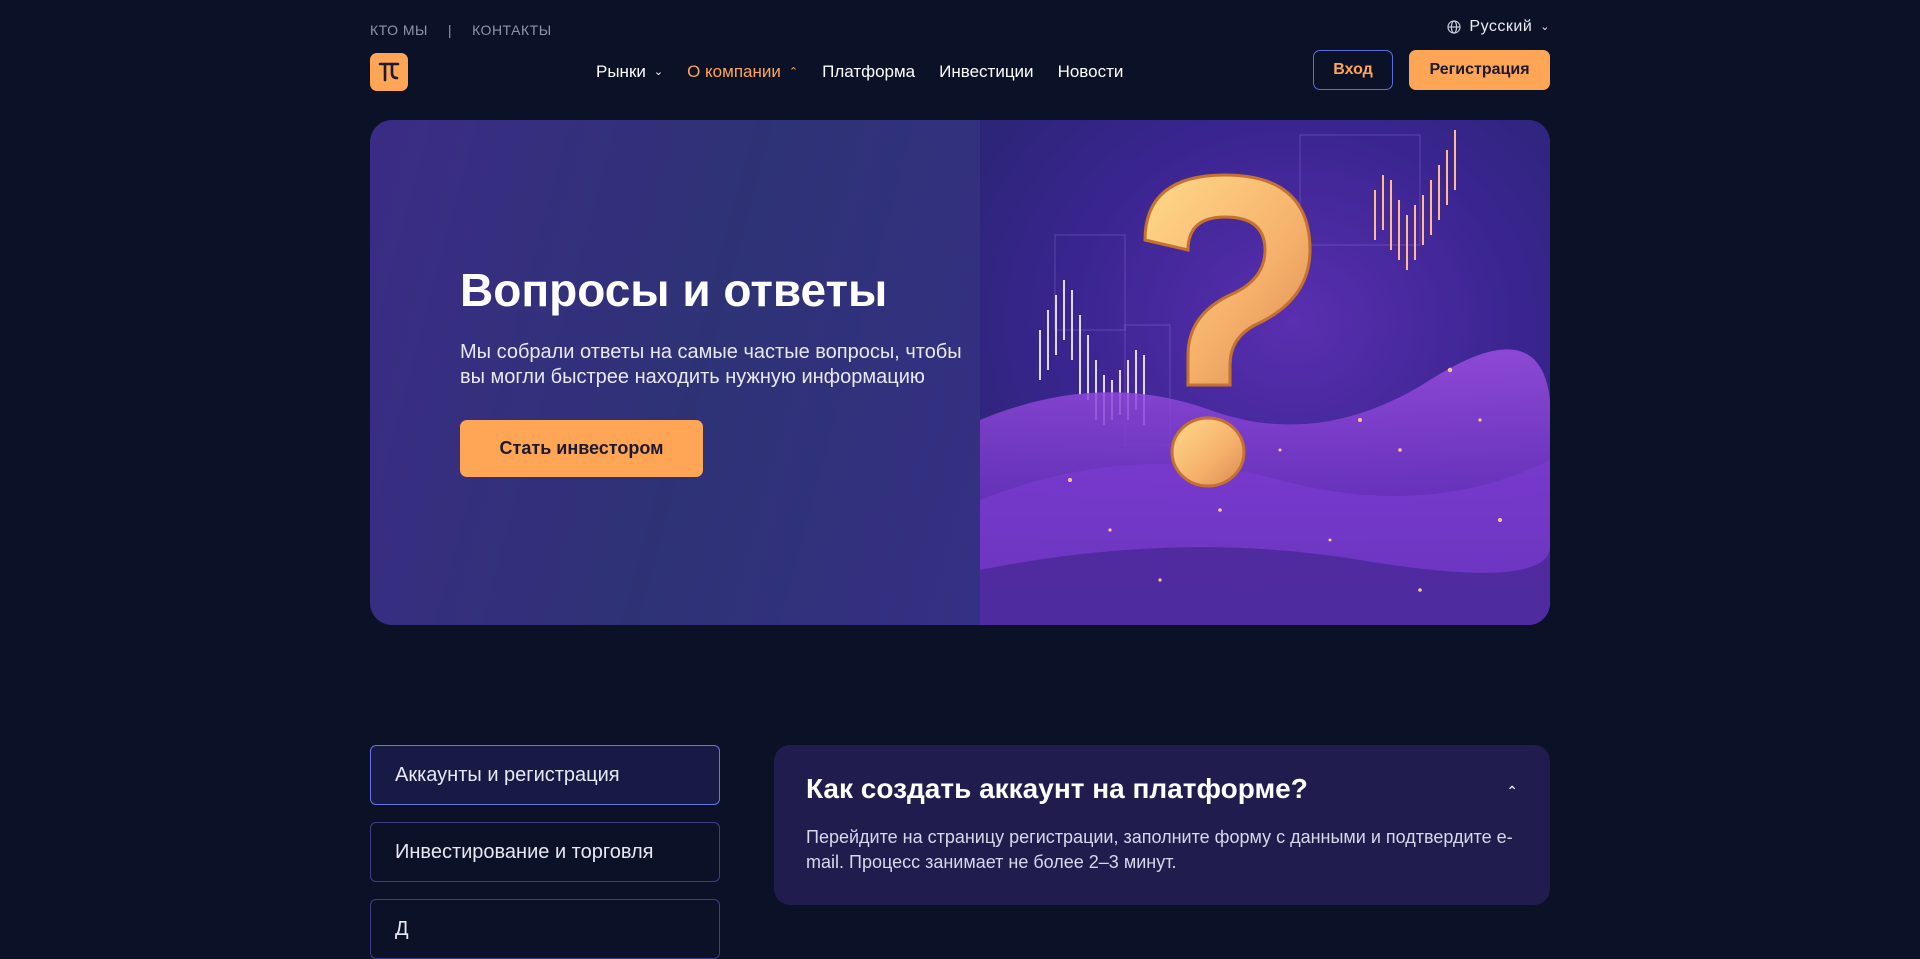 The image size is (1920, 959). I want to click on nav-item-news: Новости, so click(1091, 72).